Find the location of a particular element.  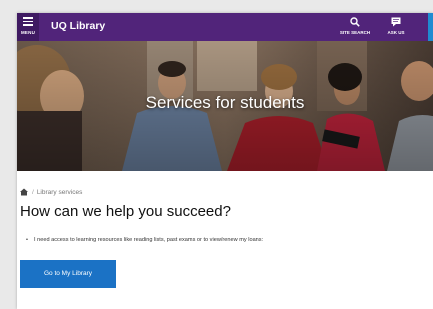

ask-us-label: ASK US is located at coordinates (396, 32).